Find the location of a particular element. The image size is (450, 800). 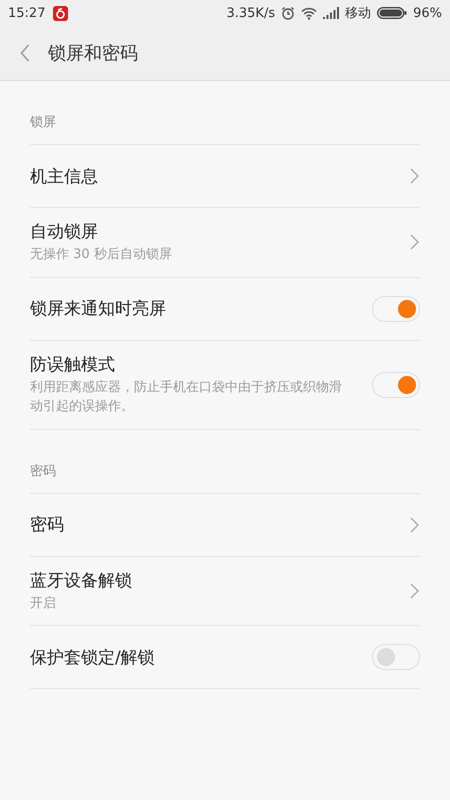

network-speed: 3.35K/s is located at coordinates (251, 13).